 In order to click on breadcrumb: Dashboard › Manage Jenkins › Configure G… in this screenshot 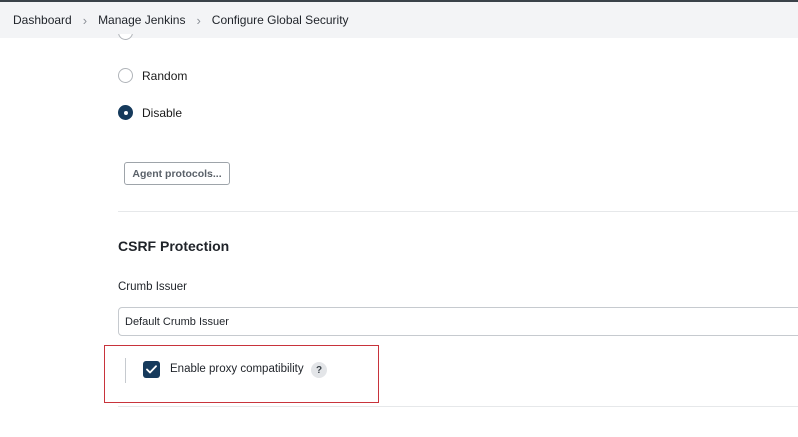, I will do `click(399, 20)`.